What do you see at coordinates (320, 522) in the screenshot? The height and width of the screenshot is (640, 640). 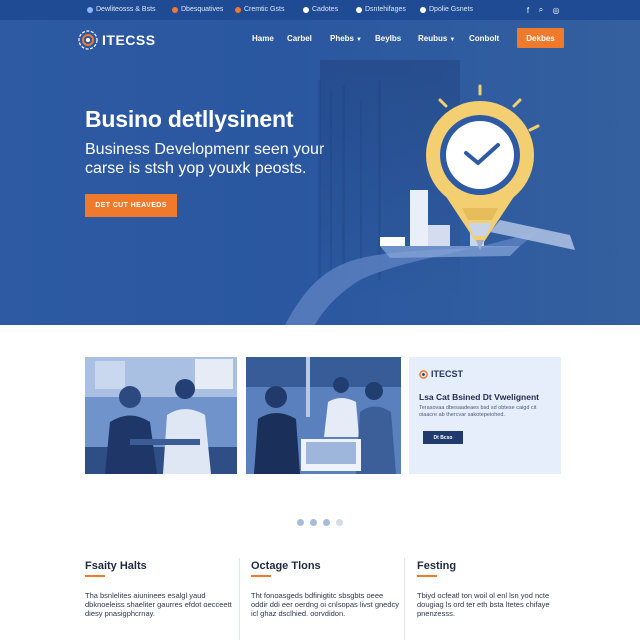 I see `carousel-dots` at bounding box center [320, 522].